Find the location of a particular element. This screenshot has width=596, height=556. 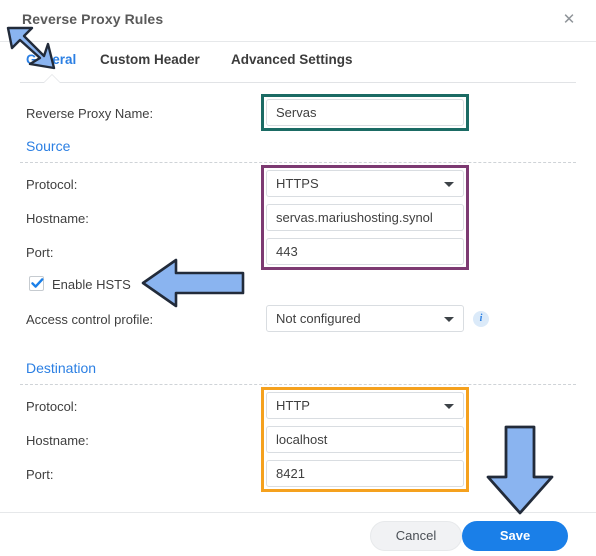

source-hostname-input: servas.mariushosting.synol is located at coordinates (365, 217).